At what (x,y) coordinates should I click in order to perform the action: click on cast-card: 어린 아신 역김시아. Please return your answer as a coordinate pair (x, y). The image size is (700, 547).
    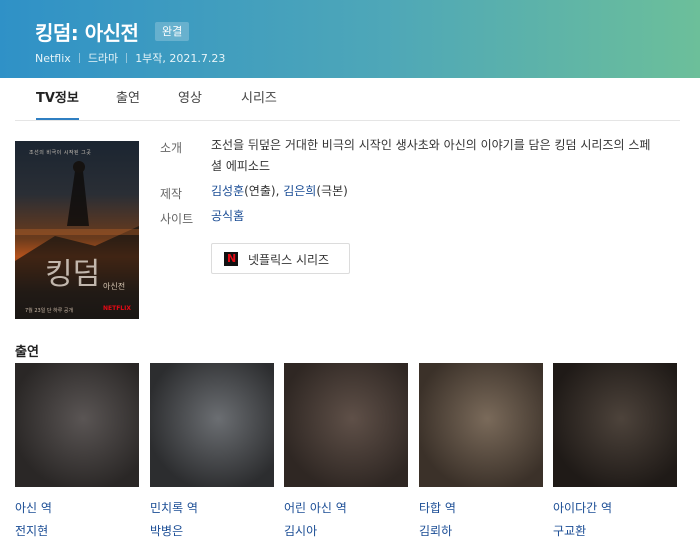
    Looking at the image, I should click on (346, 451).